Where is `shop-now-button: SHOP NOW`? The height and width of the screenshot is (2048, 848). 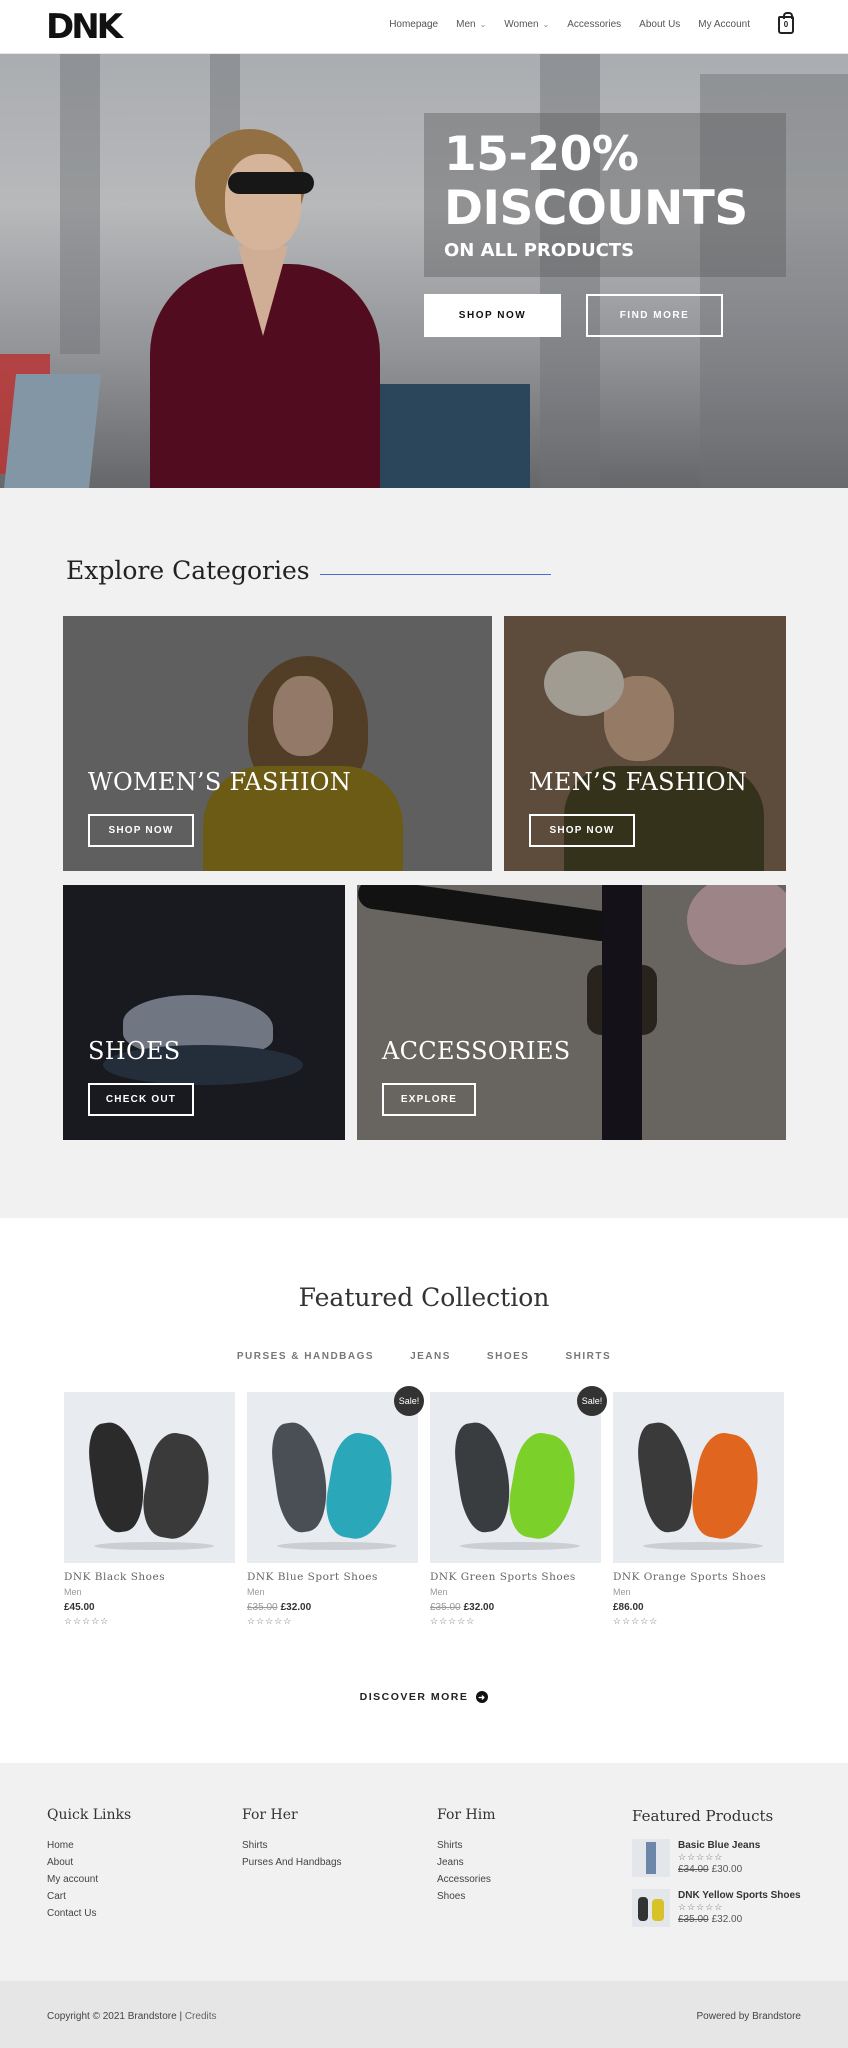 shop-now-button: SHOP NOW is located at coordinates (492, 315).